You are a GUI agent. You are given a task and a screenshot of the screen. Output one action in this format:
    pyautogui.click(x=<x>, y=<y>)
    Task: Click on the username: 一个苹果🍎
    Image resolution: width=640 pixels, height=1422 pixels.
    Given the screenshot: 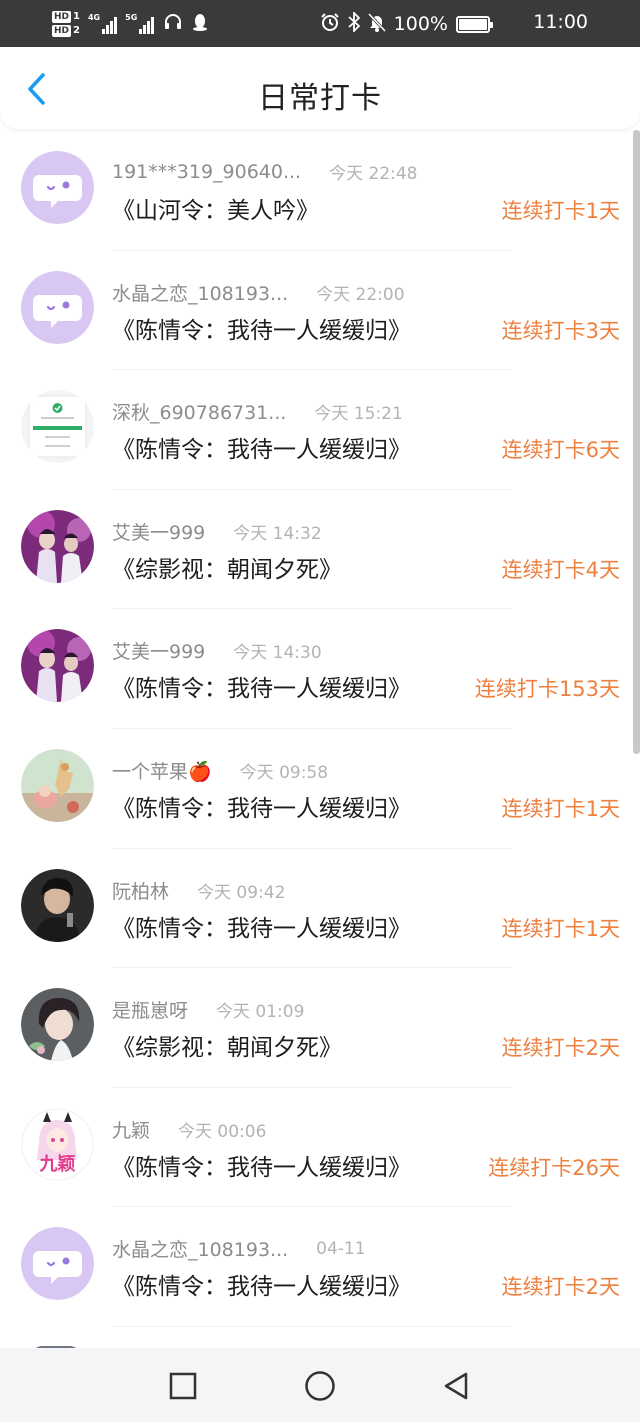 What is the action you would take?
    pyautogui.click(x=162, y=770)
    